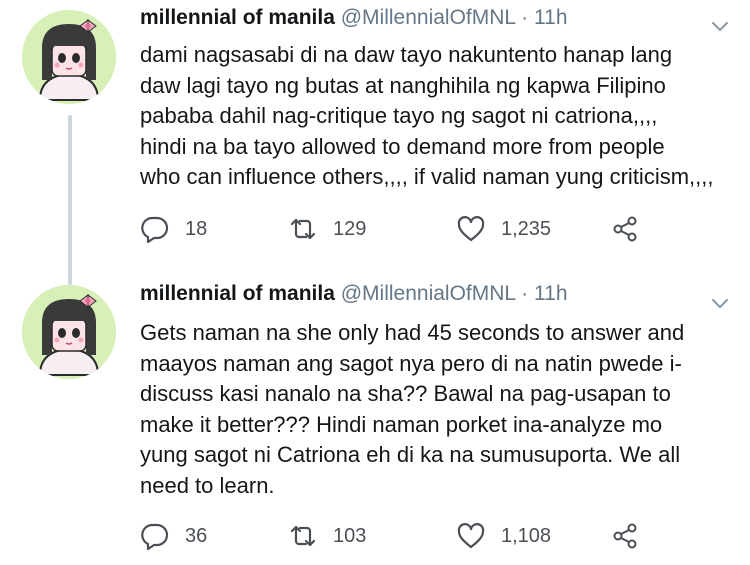  Describe the element at coordinates (173, 229) in the screenshot. I see `reply-button: 18` at that location.